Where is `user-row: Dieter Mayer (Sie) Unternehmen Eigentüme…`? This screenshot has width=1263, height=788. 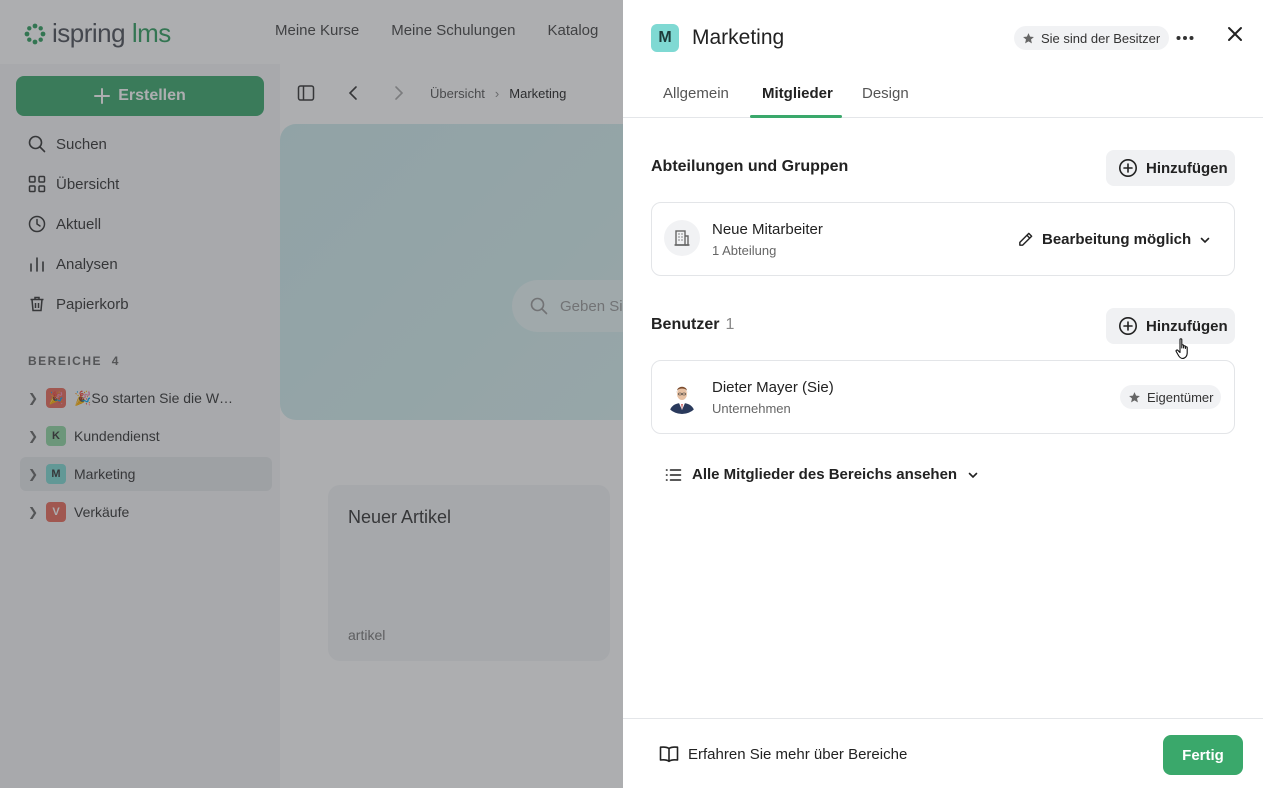
user-row: Dieter Mayer (Sie) Unternehmen Eigentüme… is located at coordinates (943, 397).